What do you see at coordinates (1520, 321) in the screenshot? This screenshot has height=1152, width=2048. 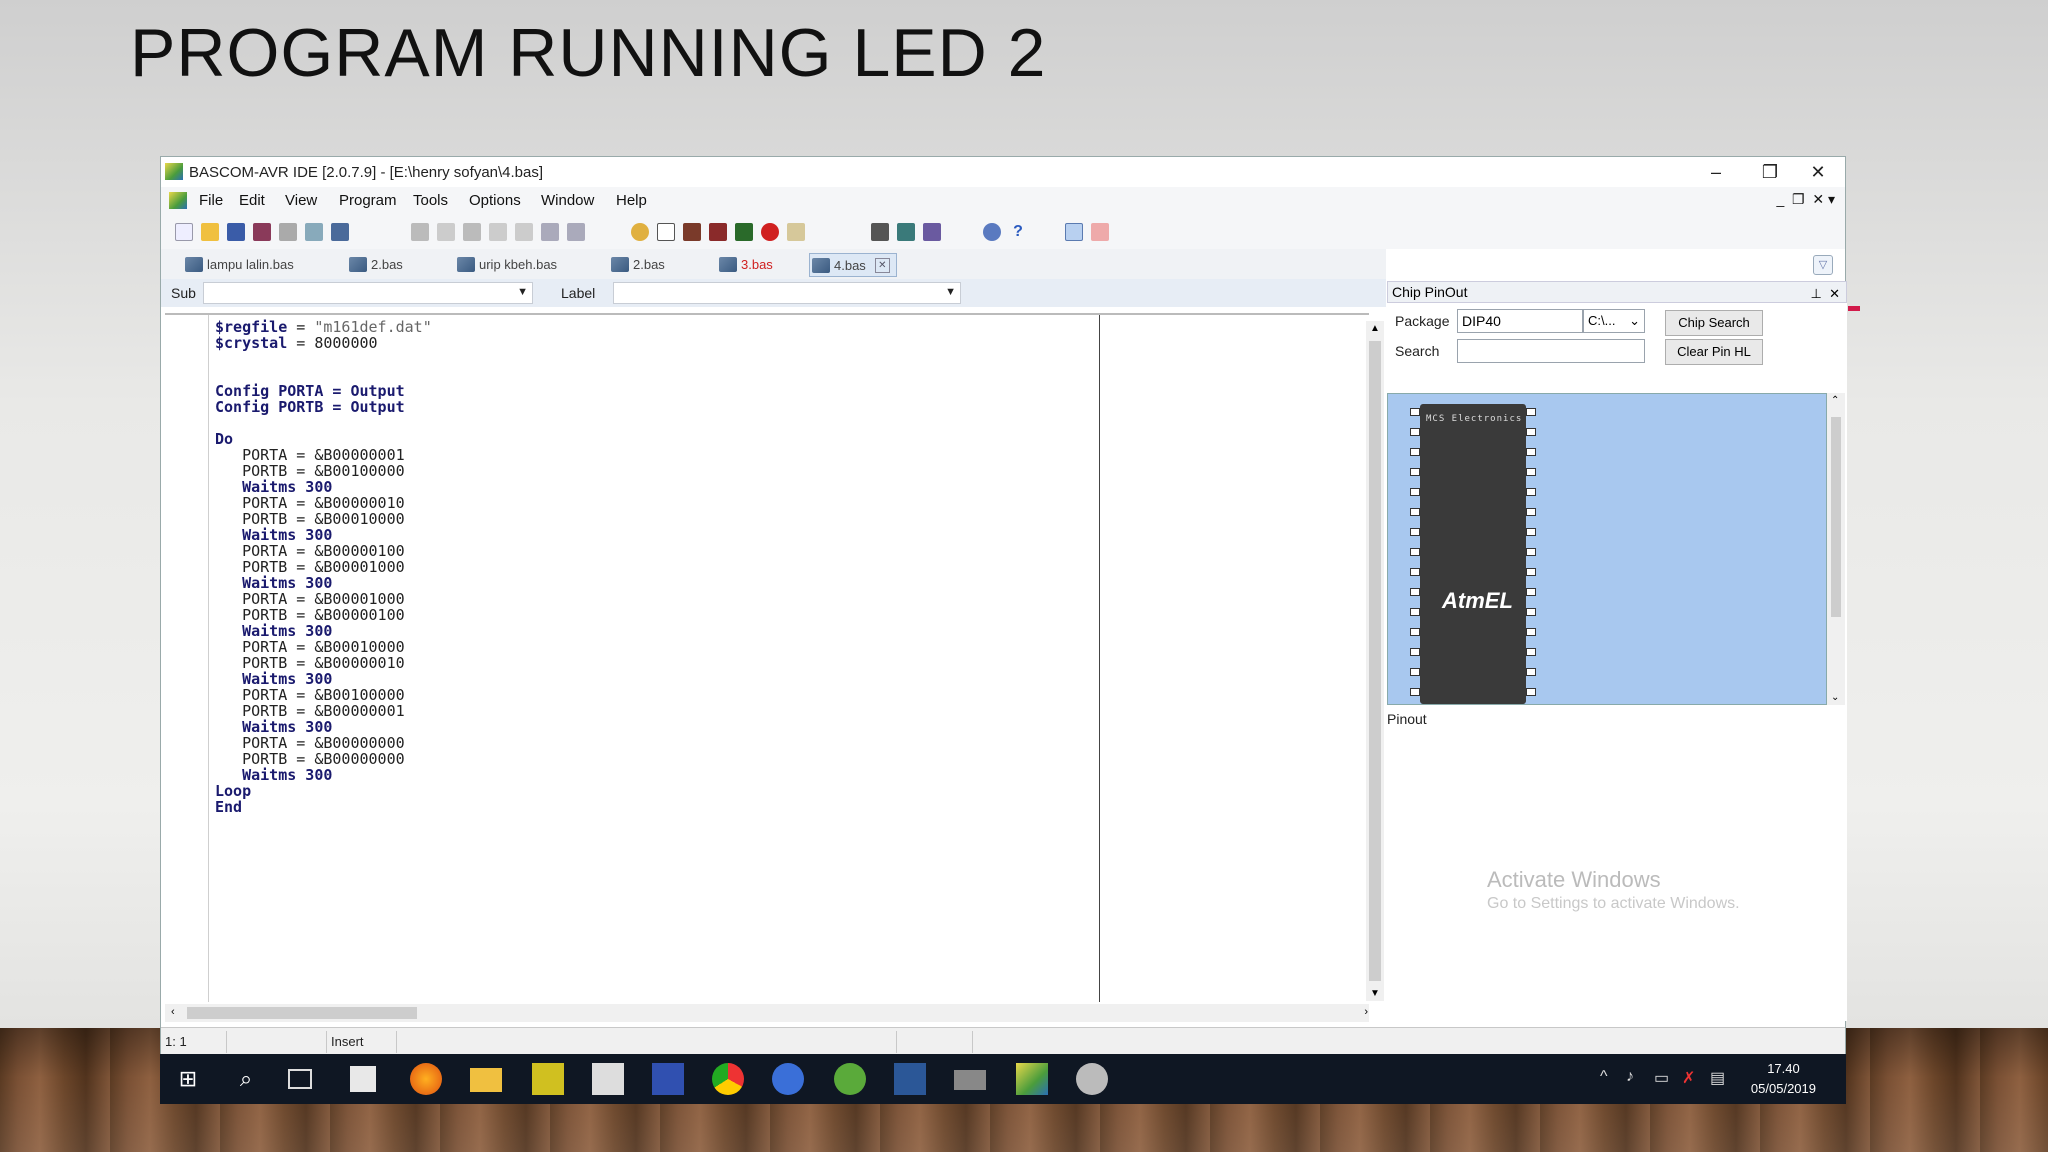 I see `package-field: DIP40` at bounding box center [1520, 321].